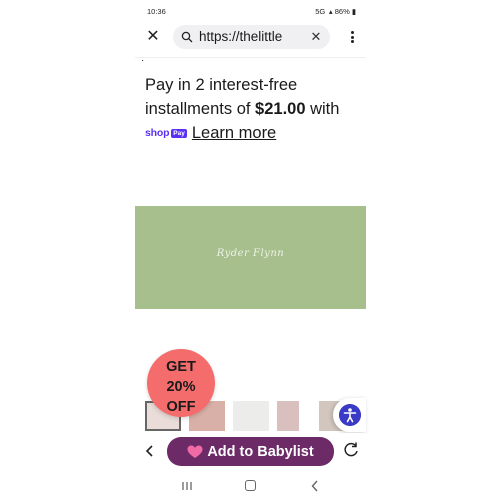  Describe the element at coordinates (250, 253) in the screenshot. I see `banner-name: Ryder Flynn` at that location.